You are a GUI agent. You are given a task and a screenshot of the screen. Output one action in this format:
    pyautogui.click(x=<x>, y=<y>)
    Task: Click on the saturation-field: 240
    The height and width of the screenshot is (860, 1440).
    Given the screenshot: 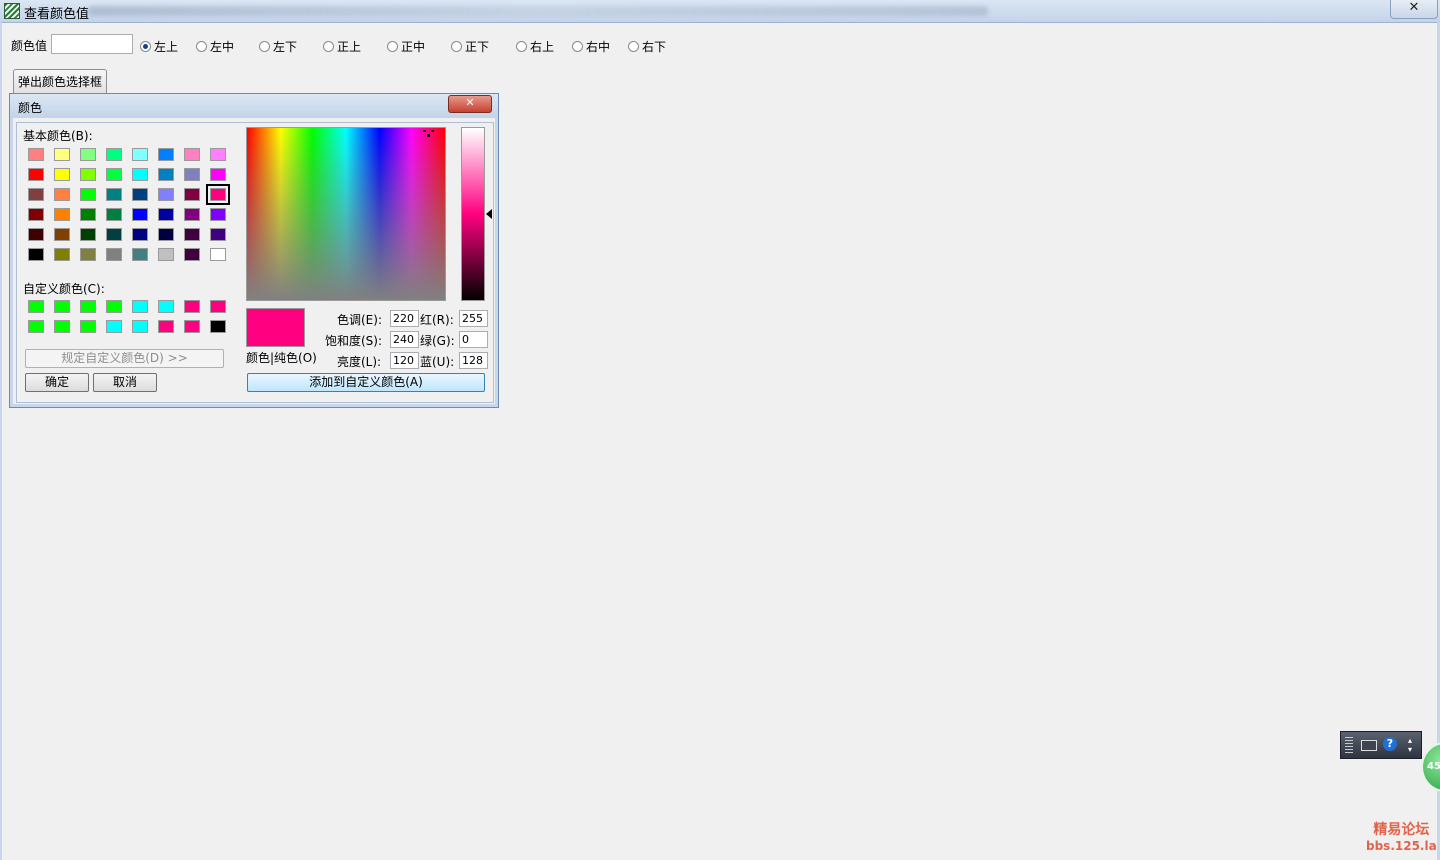 What is the action you would take?
    pyautogui.click(x=404, y=339)
    